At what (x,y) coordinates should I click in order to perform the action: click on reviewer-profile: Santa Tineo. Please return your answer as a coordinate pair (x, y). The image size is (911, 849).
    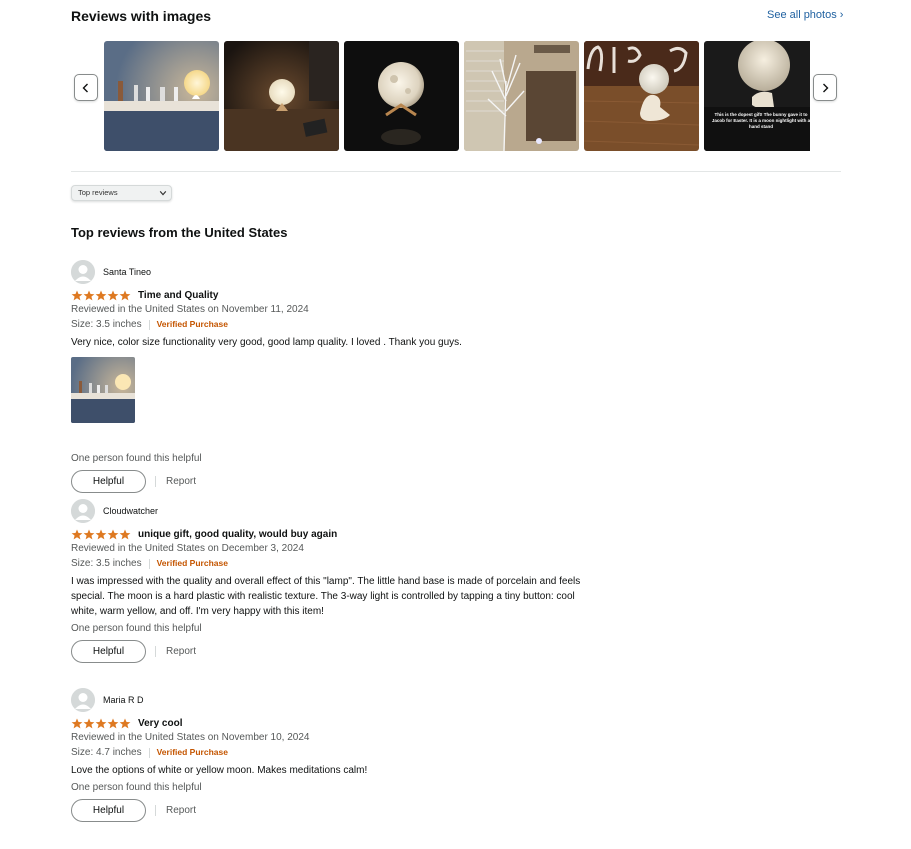
    Looking at the image, I should click on (351, 272).